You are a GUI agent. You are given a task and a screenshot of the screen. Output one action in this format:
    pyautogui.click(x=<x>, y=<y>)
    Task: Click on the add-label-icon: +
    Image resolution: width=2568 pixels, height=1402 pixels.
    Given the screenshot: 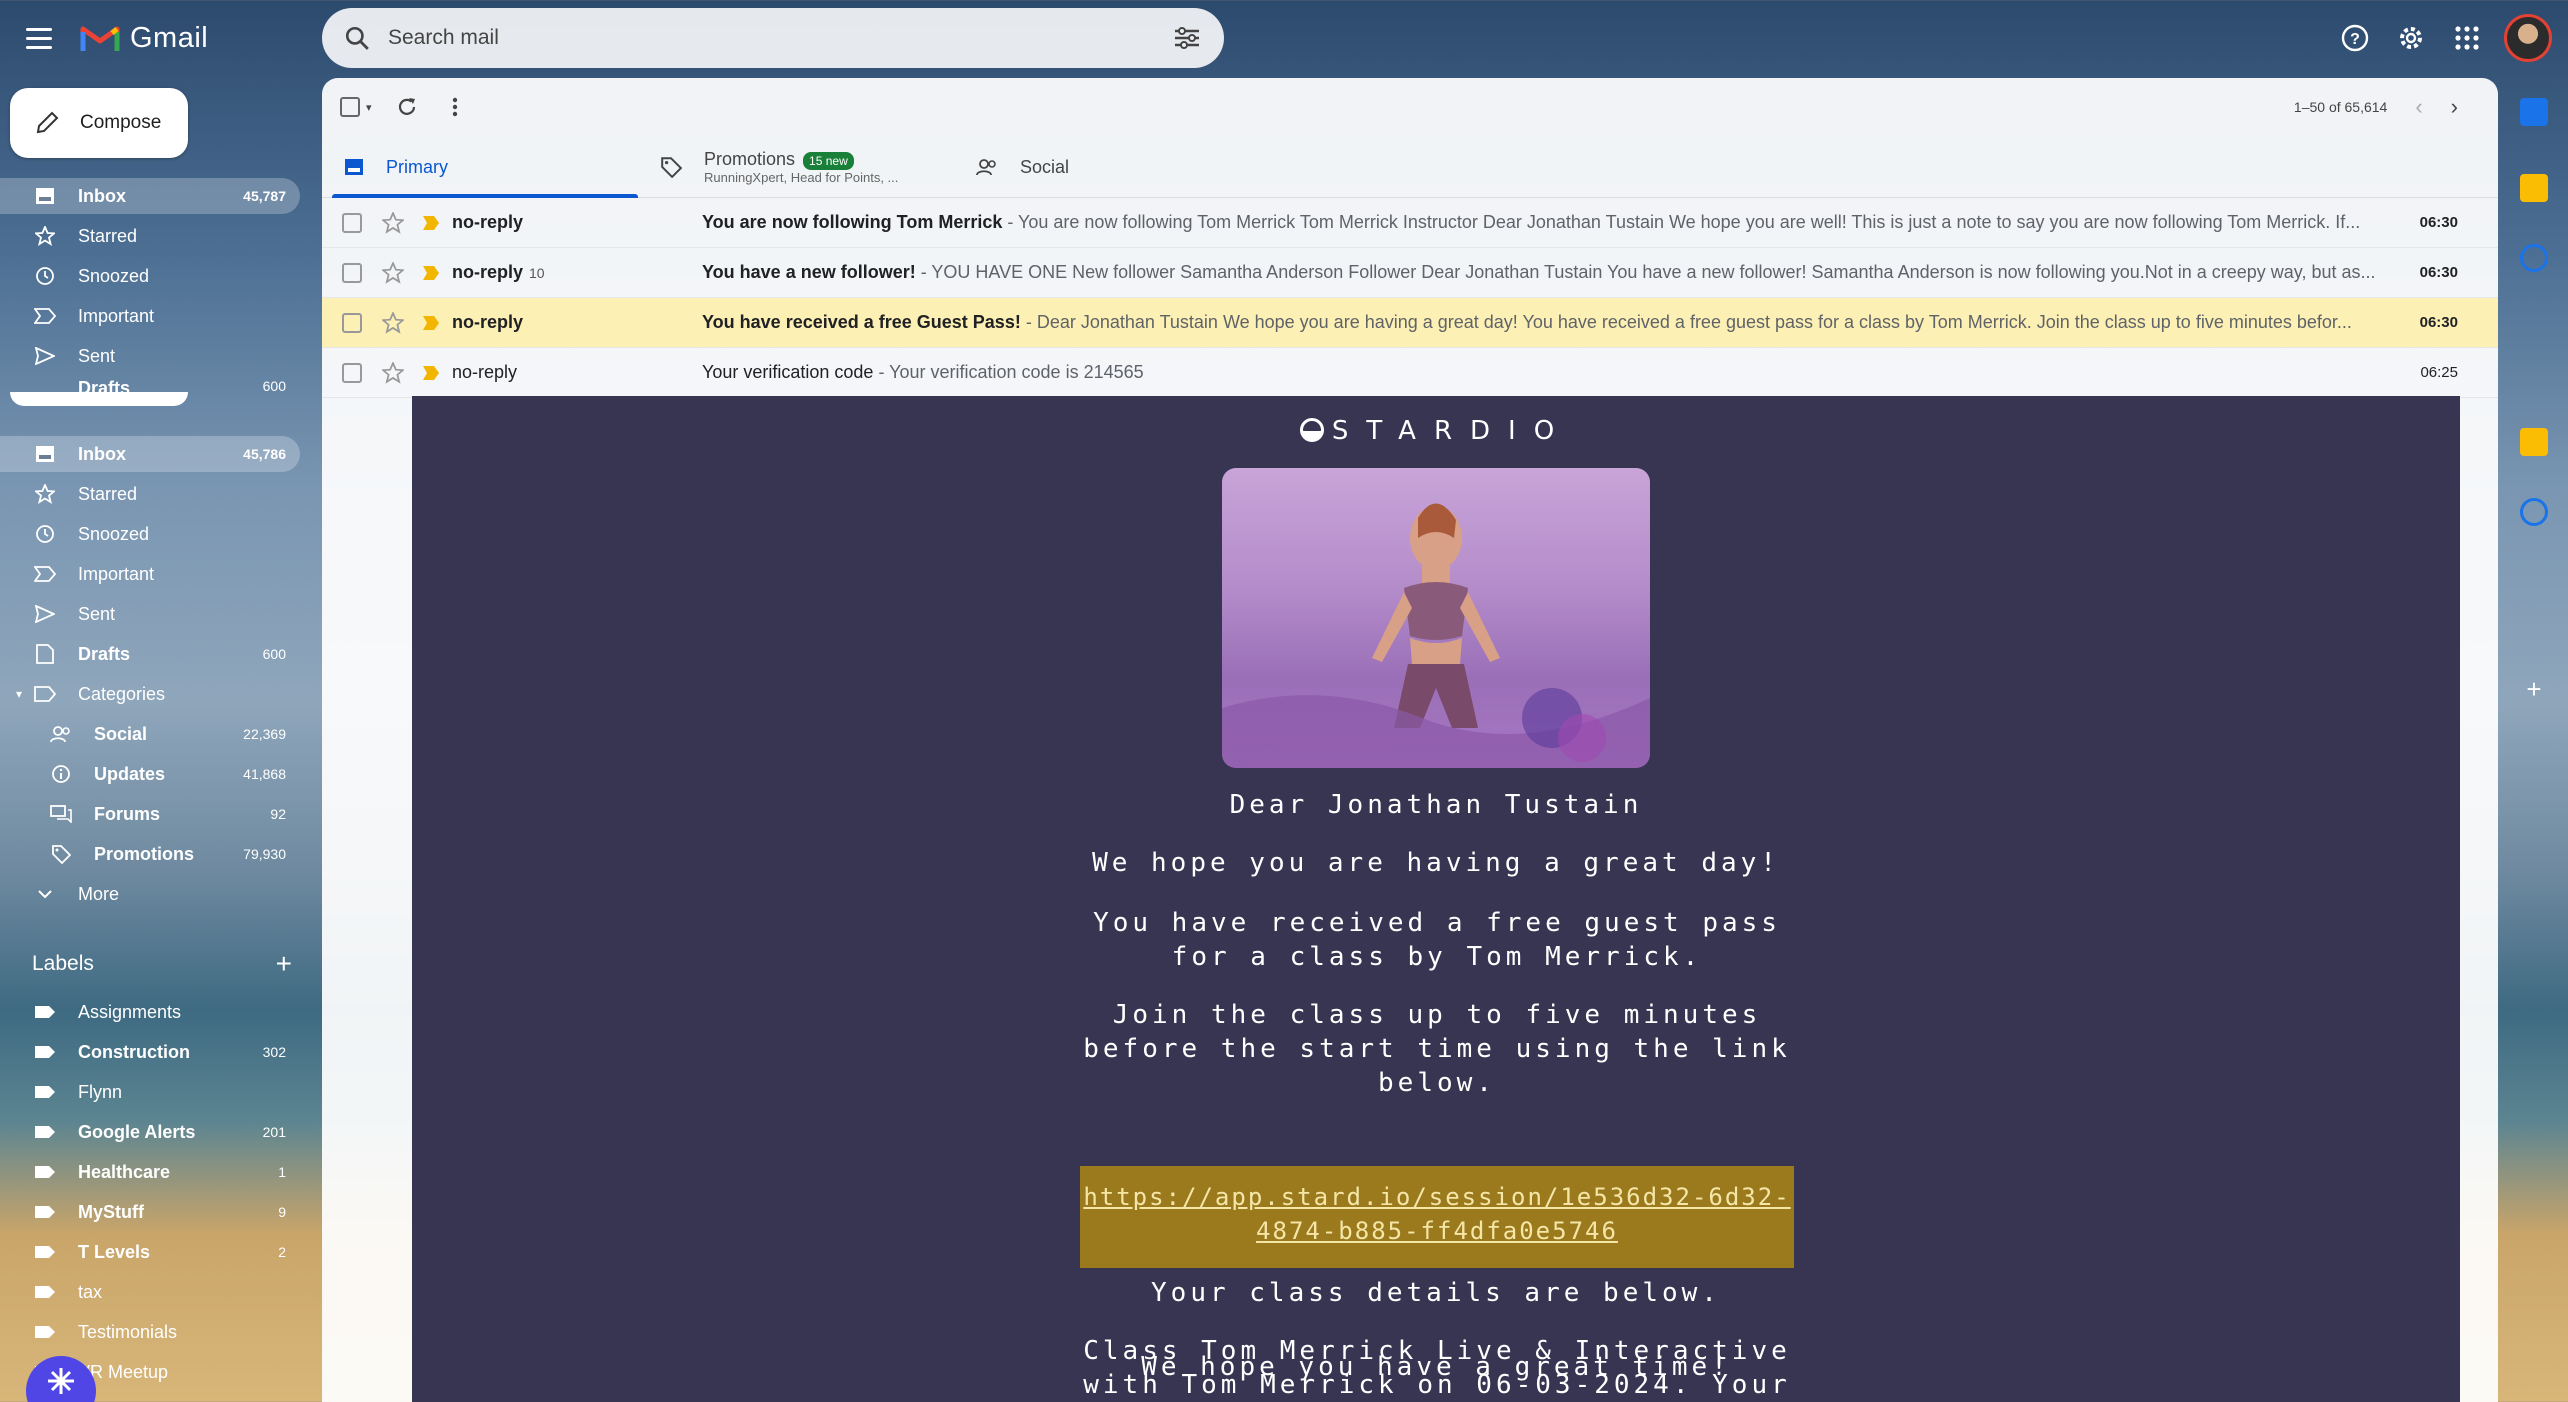 What is the action you would take?
    pyautogui.click(x=284, y=964)
    